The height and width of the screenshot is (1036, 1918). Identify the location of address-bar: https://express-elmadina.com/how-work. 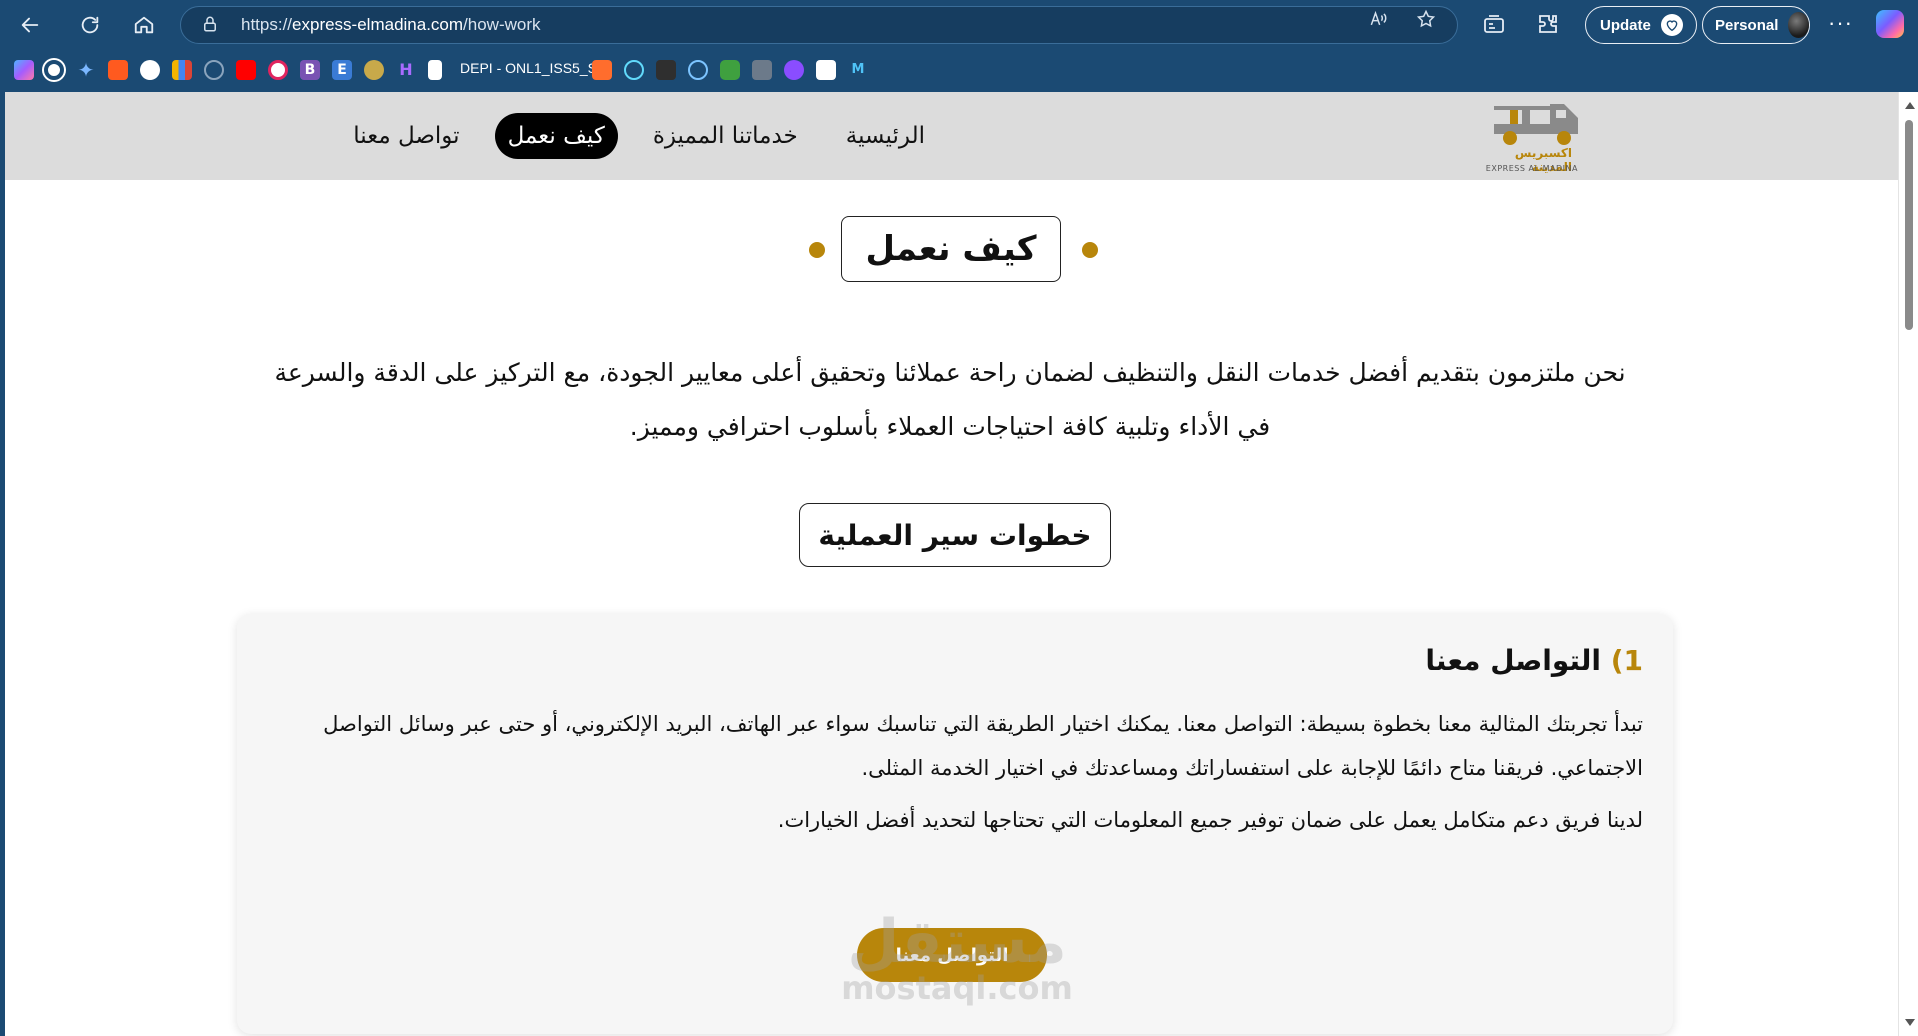
(819, 25).